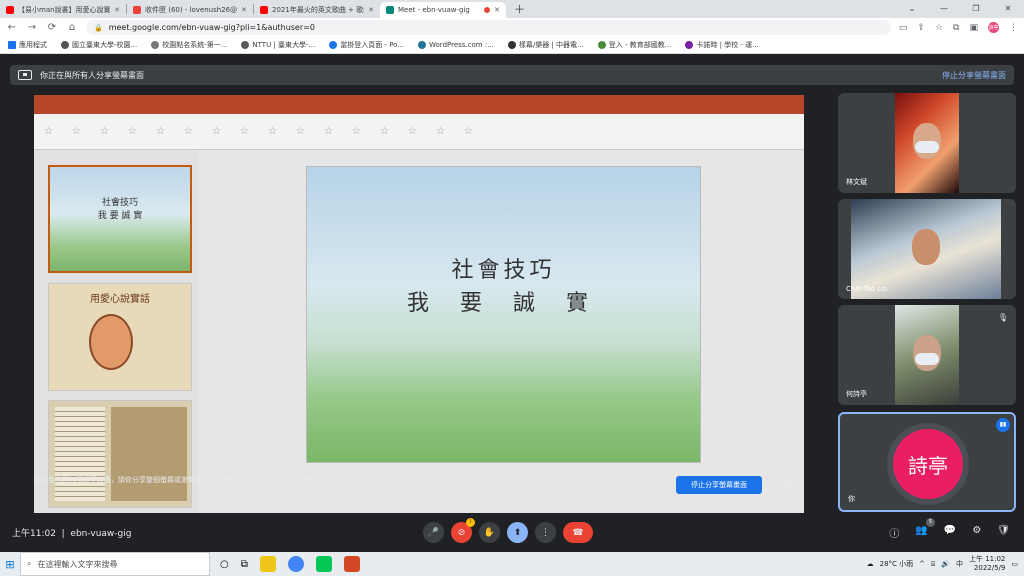 The image size is (1024, 576). I want to click on clock-date: 2022/5/9, so click(989, 568).